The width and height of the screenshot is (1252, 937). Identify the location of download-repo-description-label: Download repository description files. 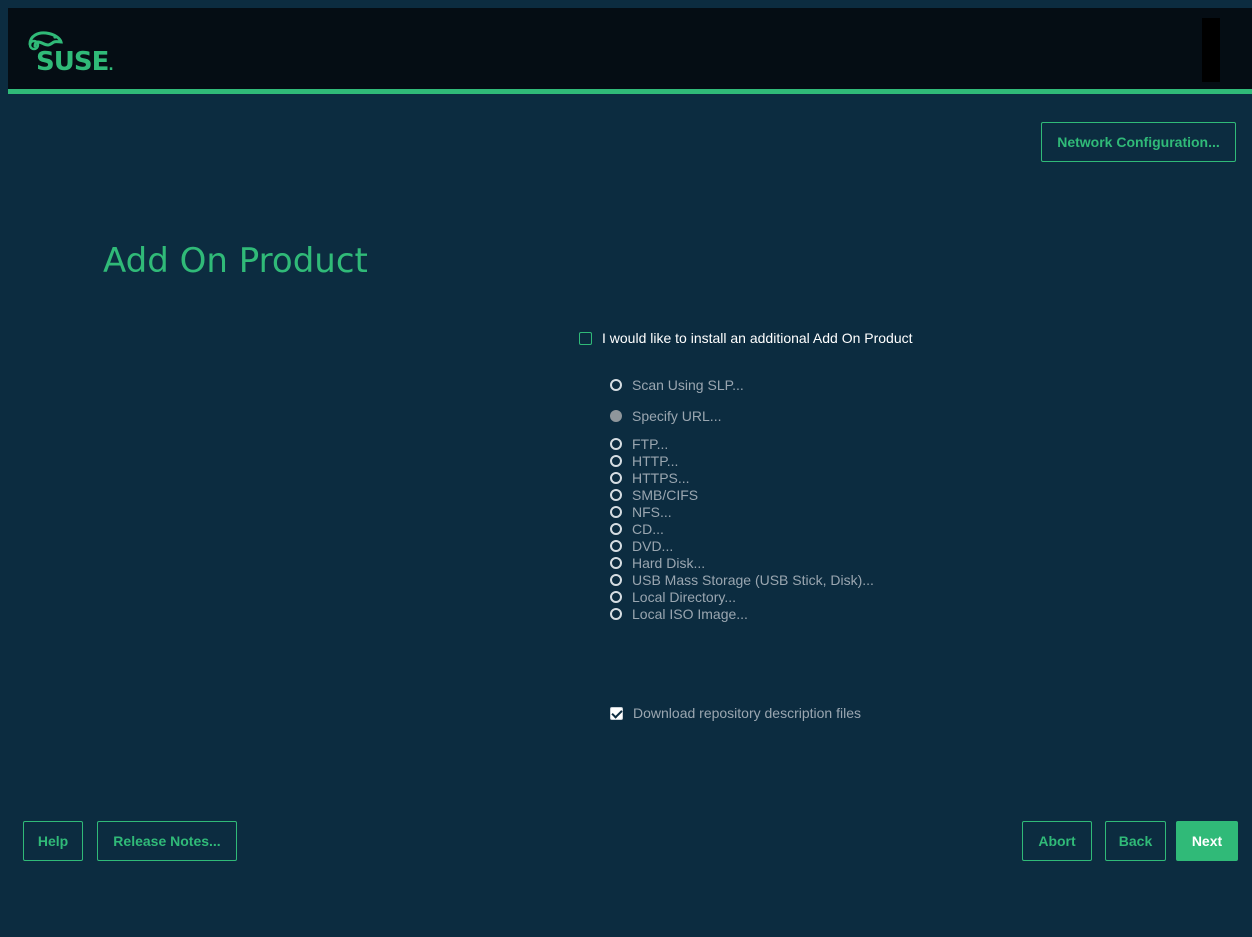
(747, 713).